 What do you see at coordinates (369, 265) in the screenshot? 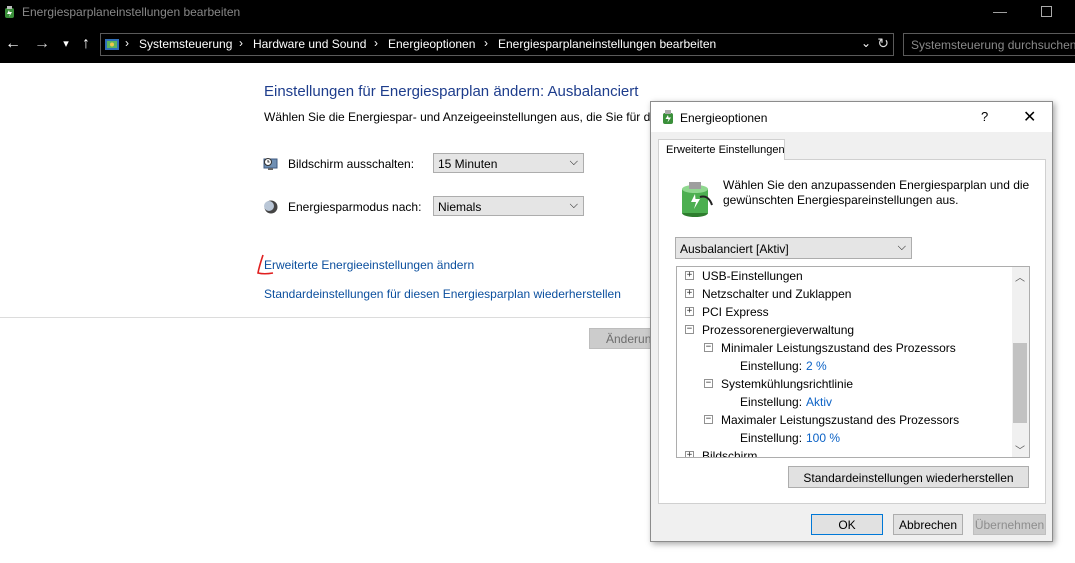
I see `advanced-settings-link: Erweiterte Energieeinstellungen ändern` at bounding box center [369, 265].